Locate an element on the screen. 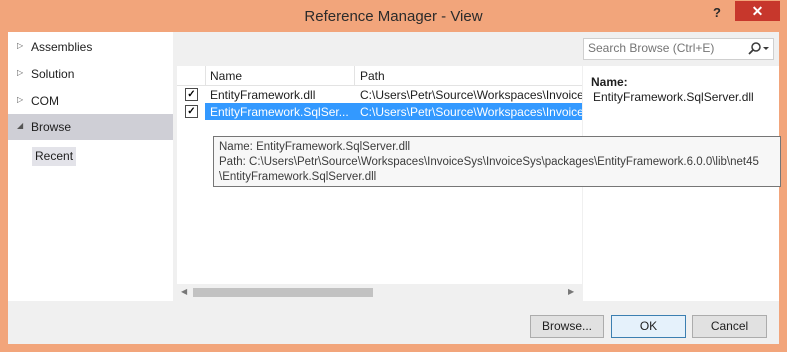 Image resolution: width=787 pixels, height=352 pixels. search-box is located at coordinates (678, 49).